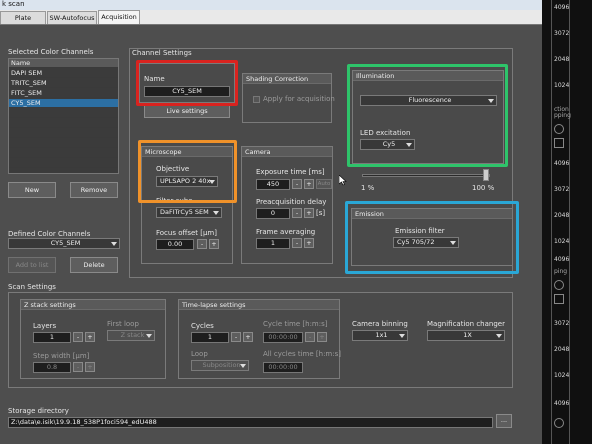 The height and width of the screenshot is (444, 592). Describe the element at coordinates (63, 83) in the screenshot. I see `list-item: TRITC_SEM` at that location.